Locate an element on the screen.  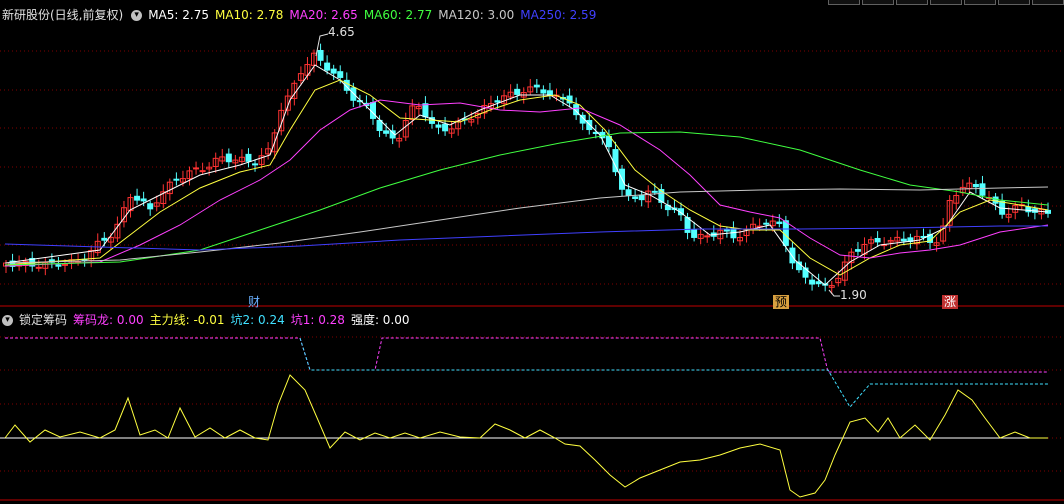
top-tab-strip is located at coordinates (946, 2).